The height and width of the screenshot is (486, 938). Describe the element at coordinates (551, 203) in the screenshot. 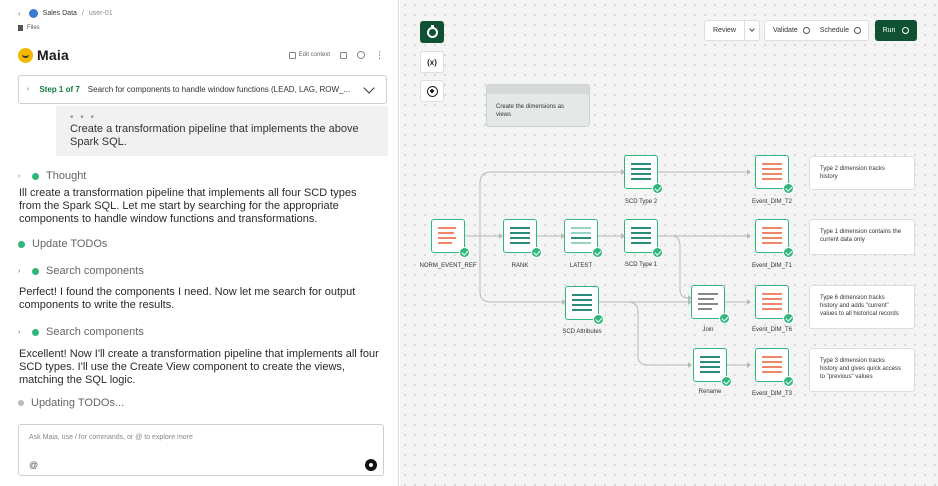

I see `link-norm-type2` at that location.